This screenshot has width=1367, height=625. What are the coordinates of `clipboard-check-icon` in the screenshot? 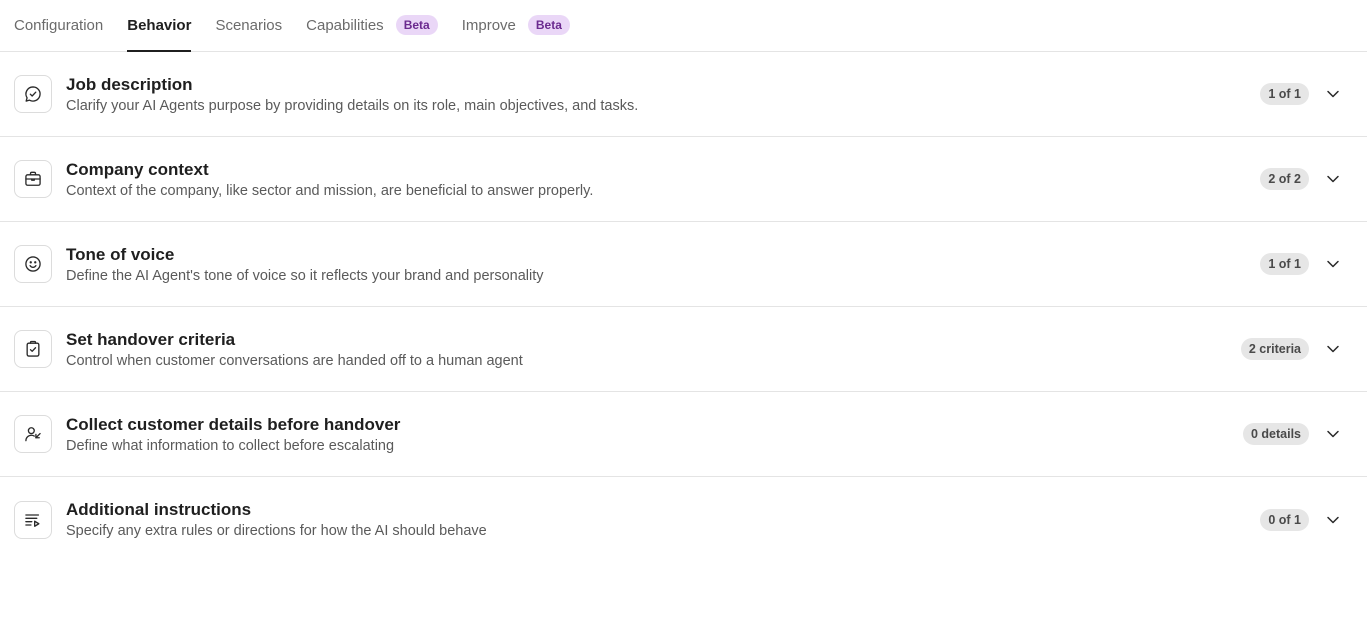 It's located at (33, 349).